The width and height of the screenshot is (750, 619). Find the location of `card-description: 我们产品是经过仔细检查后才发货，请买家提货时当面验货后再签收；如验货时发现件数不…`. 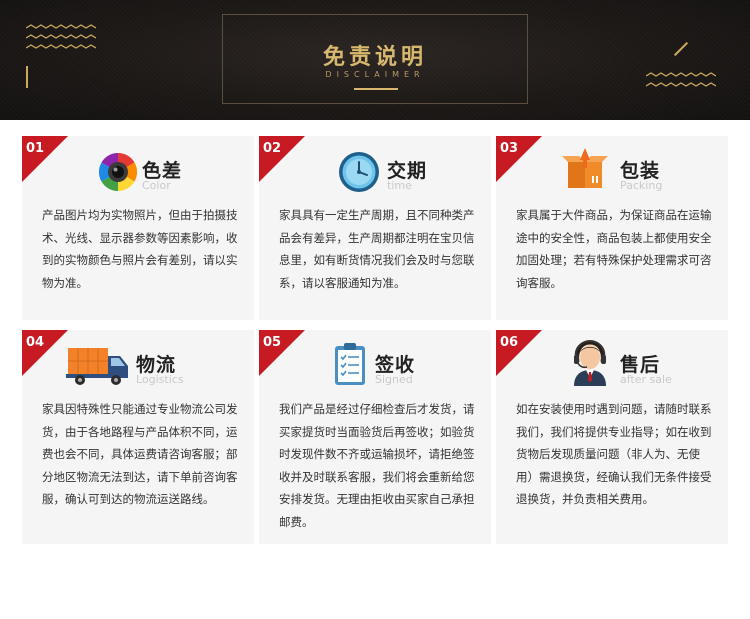

card-description: 我们产品是经过仔细检查后才发货，请买家提货时当面验货后再签收；如验货时发现件数不… is located at coordinates (377, 465).